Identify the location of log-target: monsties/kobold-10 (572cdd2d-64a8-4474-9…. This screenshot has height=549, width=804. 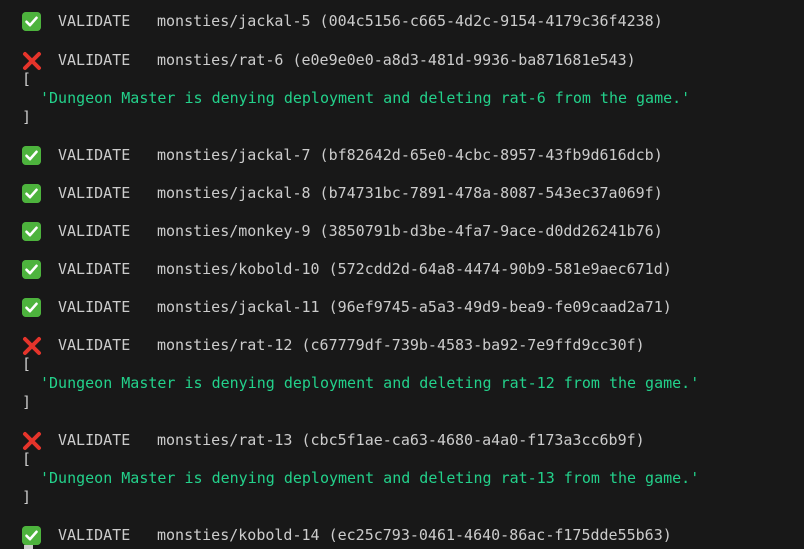
(414, 269).